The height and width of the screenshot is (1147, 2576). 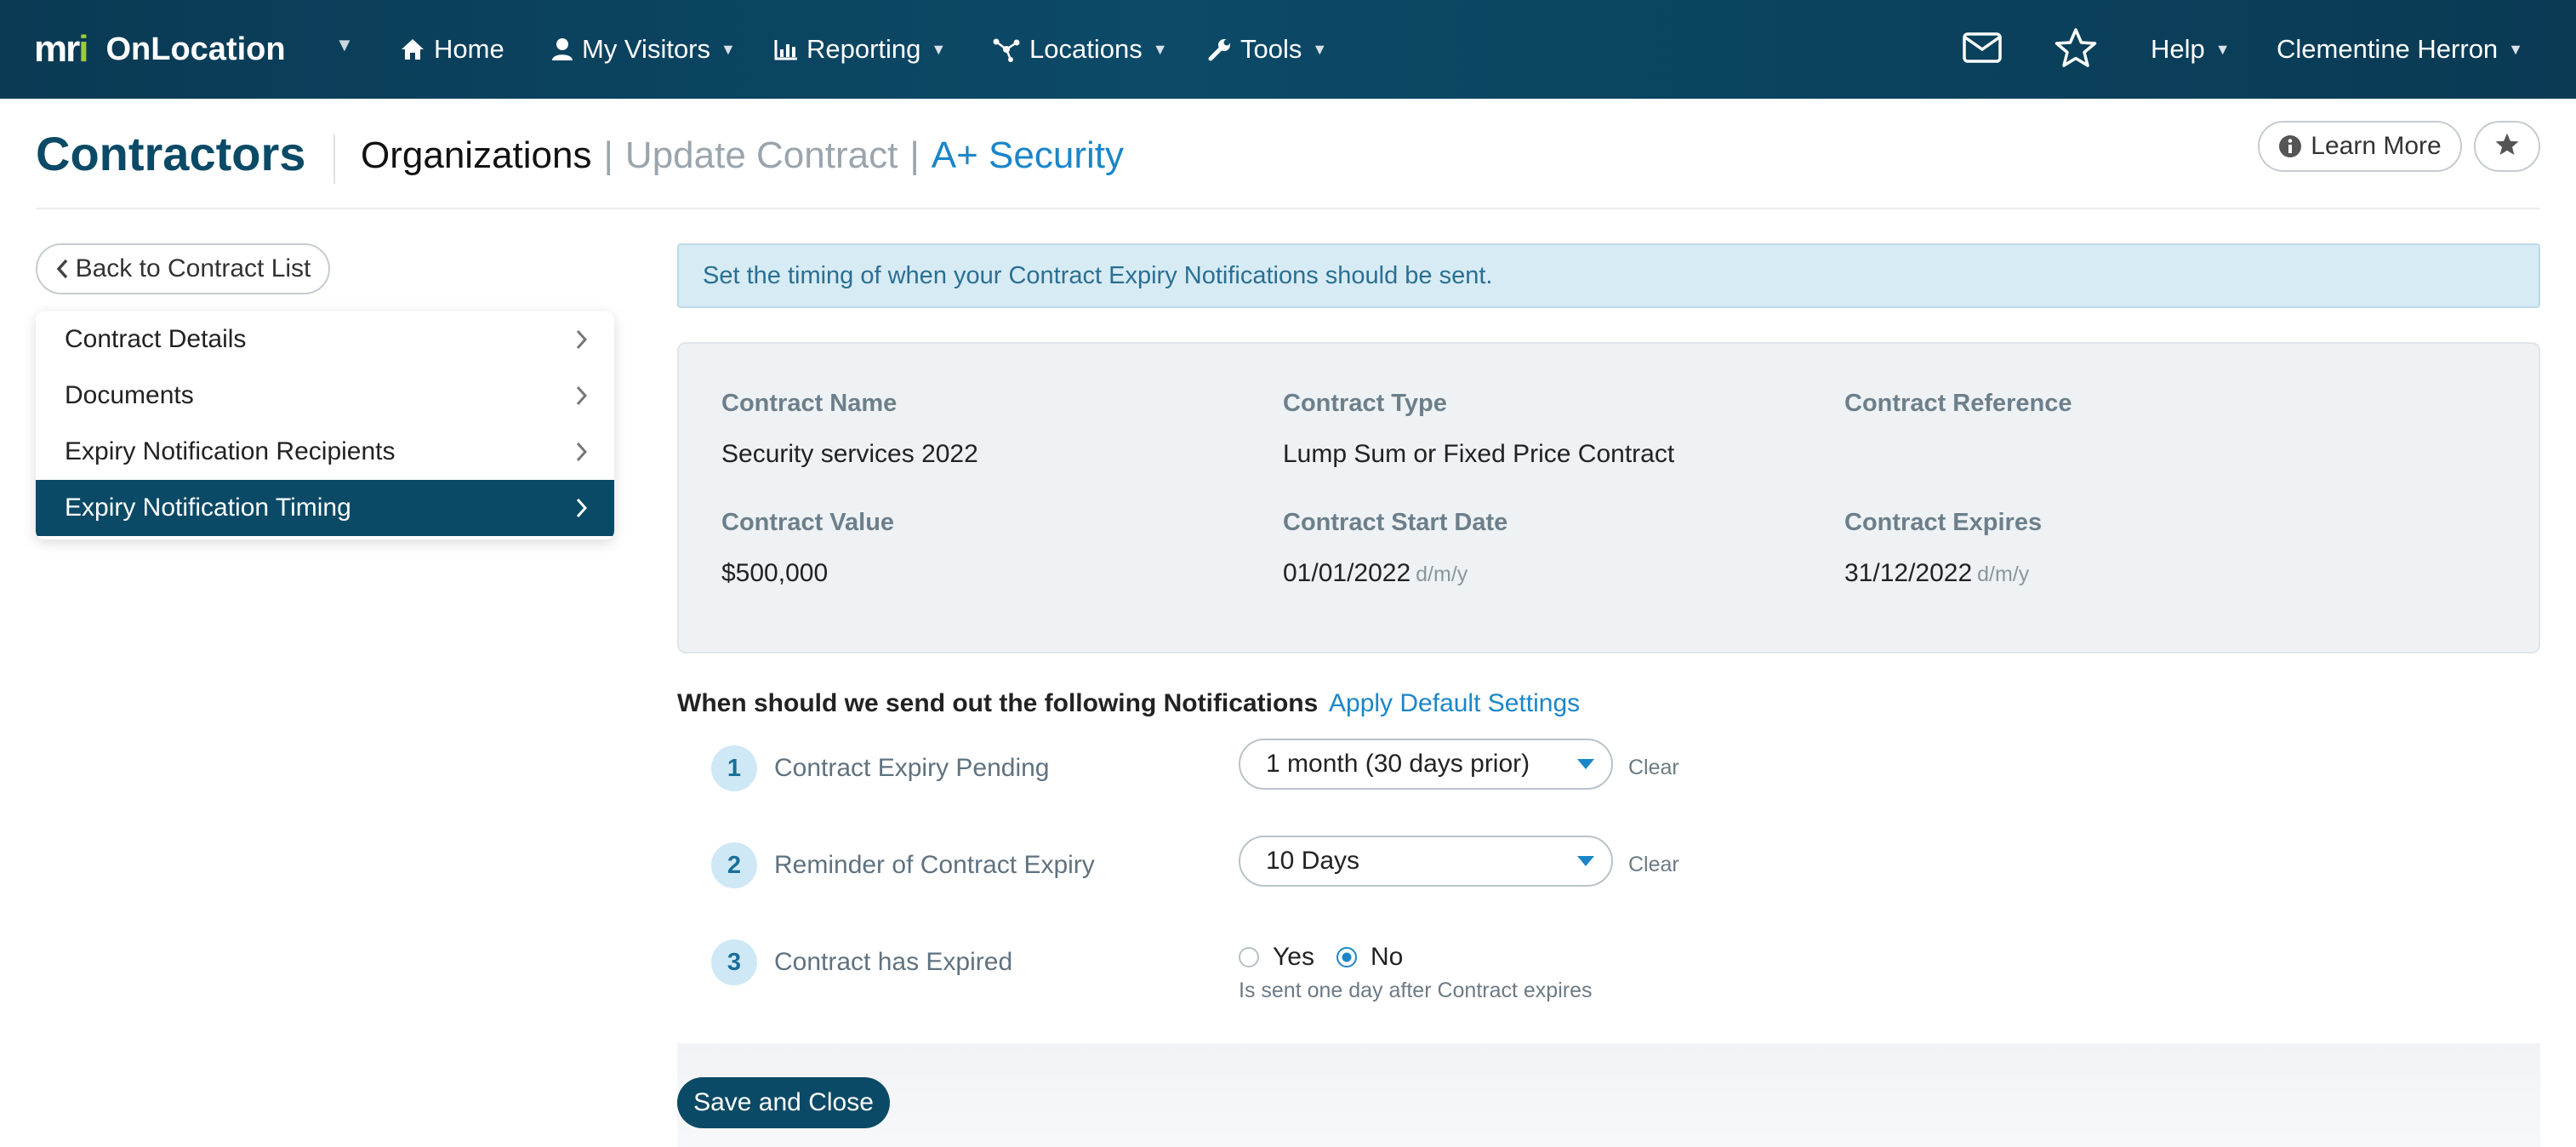 What do you see at coordinates (2388, 49) in the screenshot?
I see `user-name: Clementine Herron` at bounding box center [2388, 49].